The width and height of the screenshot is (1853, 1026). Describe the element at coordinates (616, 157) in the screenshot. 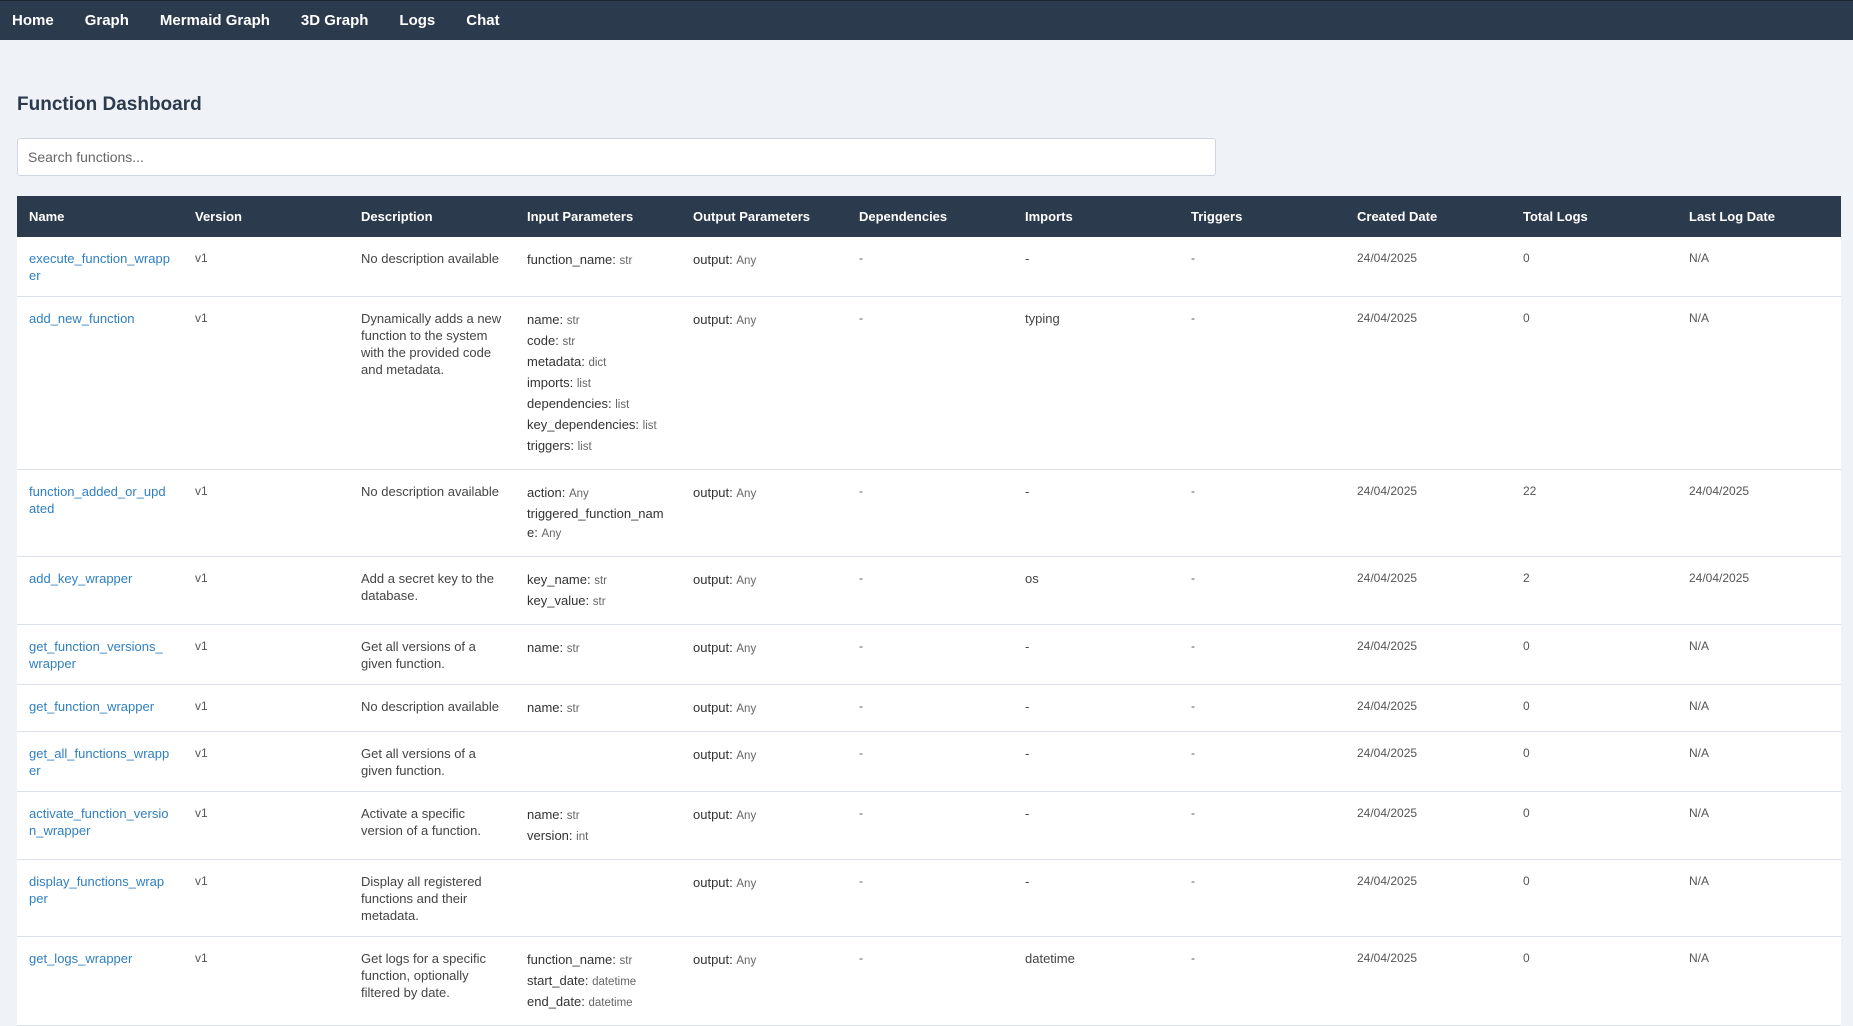

I see `search-input` at that location.